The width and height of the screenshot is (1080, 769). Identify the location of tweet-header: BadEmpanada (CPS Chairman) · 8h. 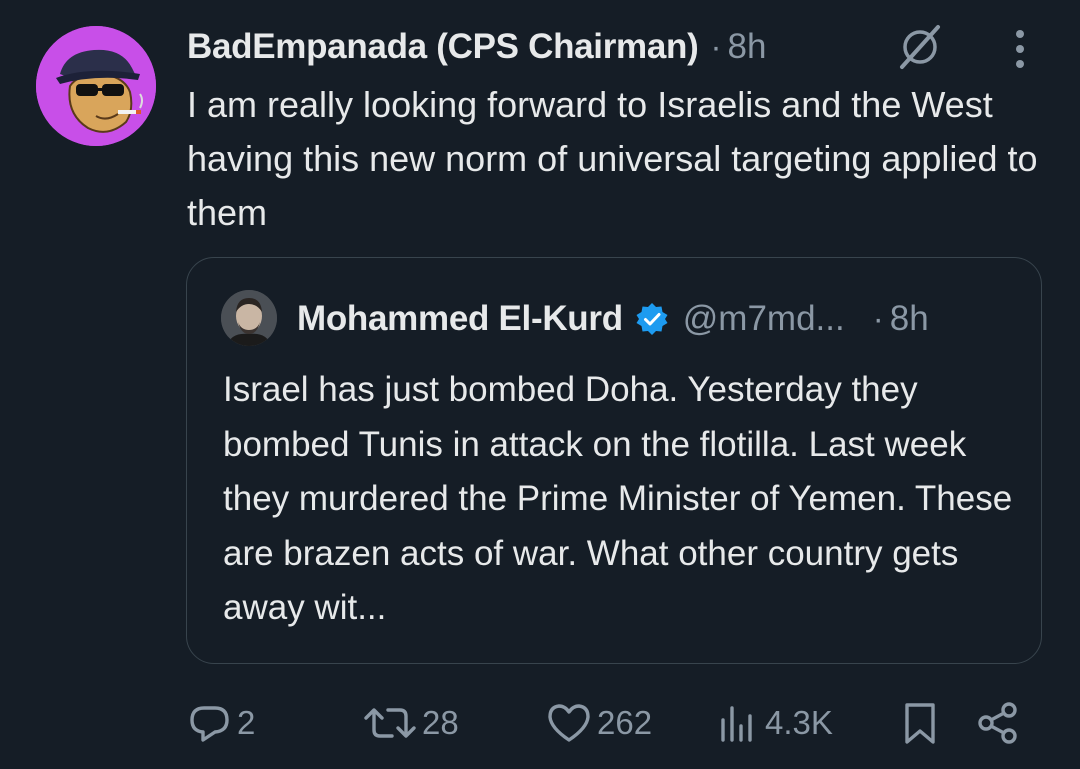
(476, 47).